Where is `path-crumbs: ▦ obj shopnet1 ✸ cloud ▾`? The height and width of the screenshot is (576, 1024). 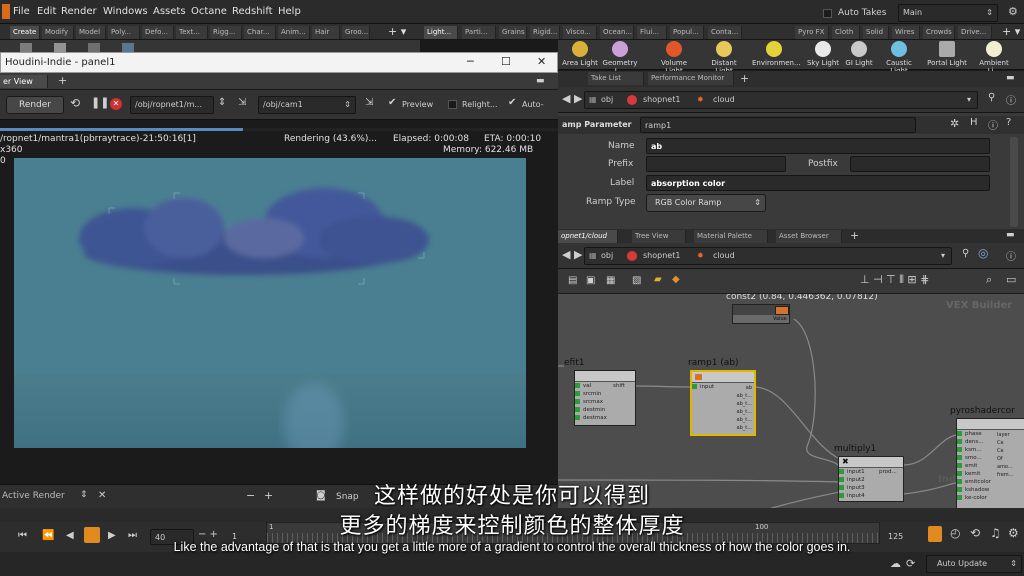 path-crumbs: ▦ obj shopnet1 ✸ cloud ▾ is located at coordinates (781, 100).